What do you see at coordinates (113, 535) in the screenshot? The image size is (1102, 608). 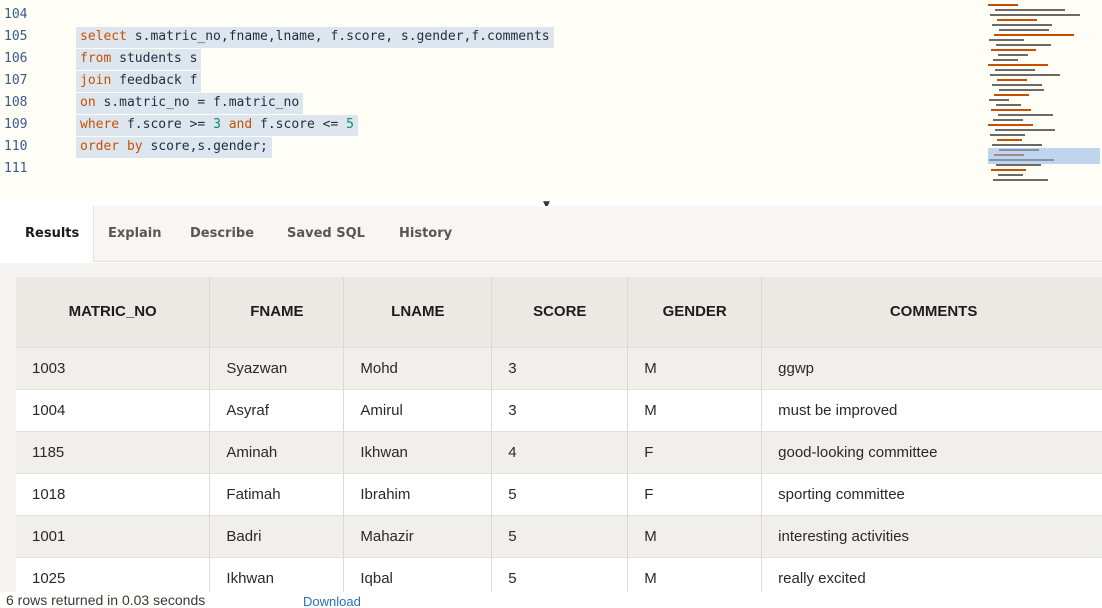 I see `cell-matric-no: 1001` at bounding box center [113, 535].